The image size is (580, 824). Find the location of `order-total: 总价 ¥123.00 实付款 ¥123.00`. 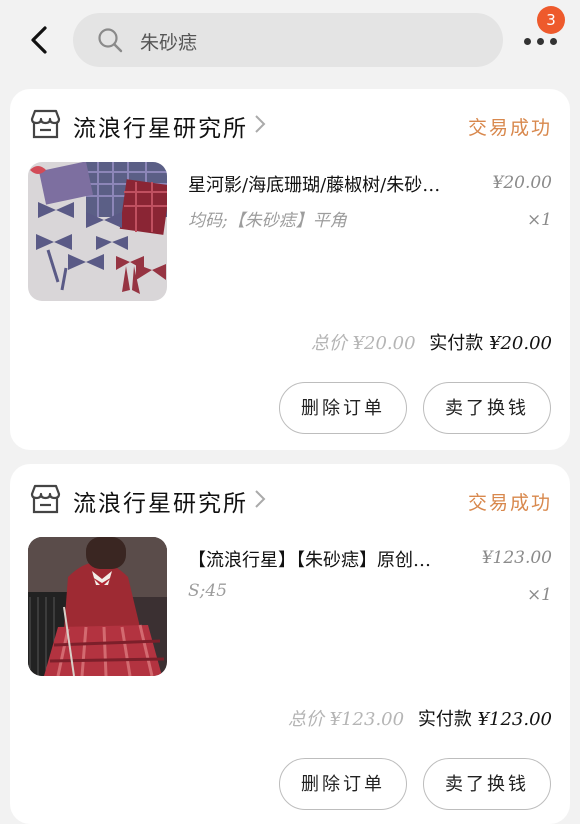

order-total: 总价 ¥123.00 实付款 ¥123.00 is located at coordinates (420, 718).